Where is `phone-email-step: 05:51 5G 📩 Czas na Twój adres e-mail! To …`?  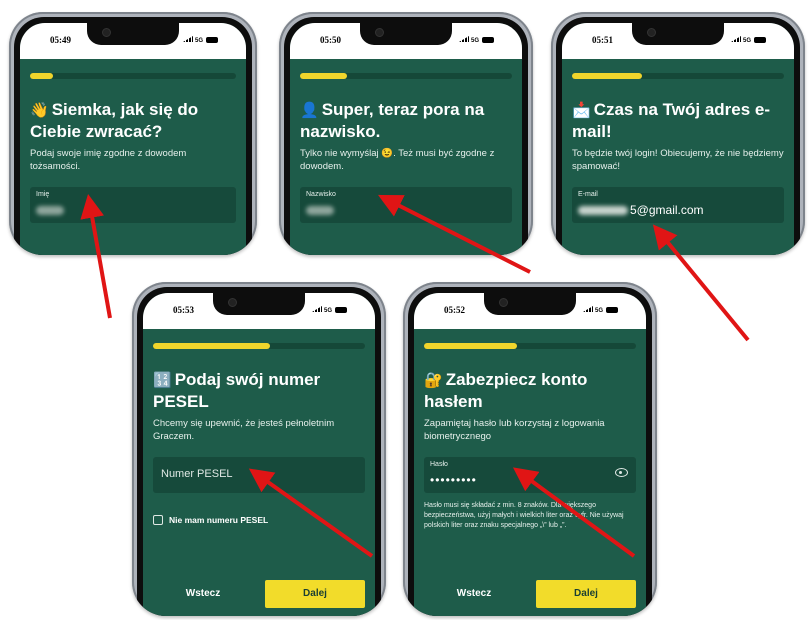 phone-email-step: 05:51 5G 📩 Czas na Twój adres e-mail! To … is located at coordinates (678, 133).